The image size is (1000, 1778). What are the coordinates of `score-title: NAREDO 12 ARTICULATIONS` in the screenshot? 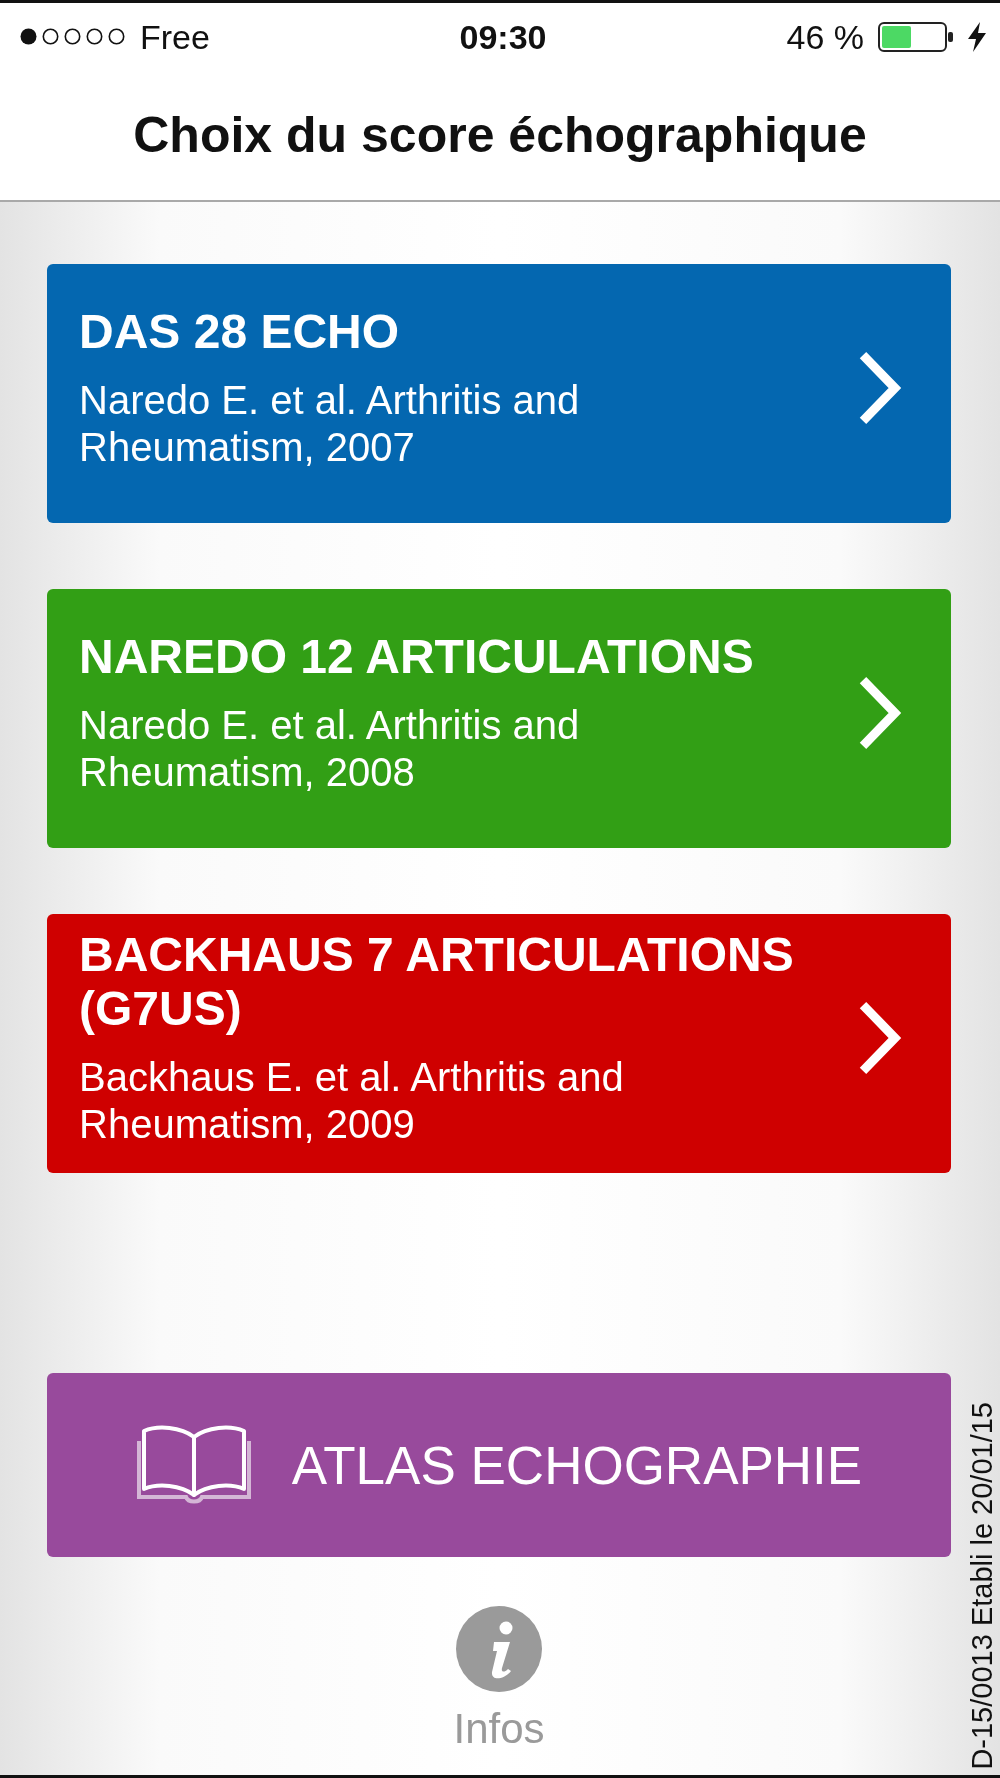 It's located at (417, 656).